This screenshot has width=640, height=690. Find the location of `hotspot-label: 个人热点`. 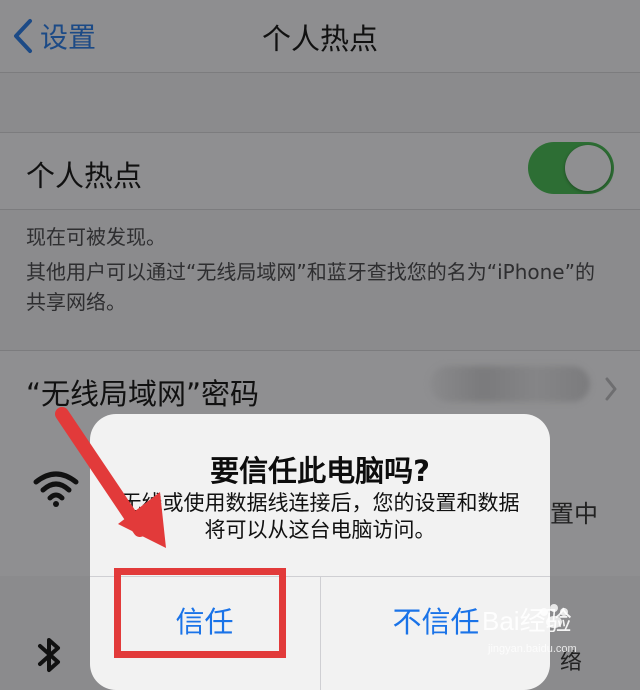

hotspot-label: 个人热点 is located at coordinates (84, 176).